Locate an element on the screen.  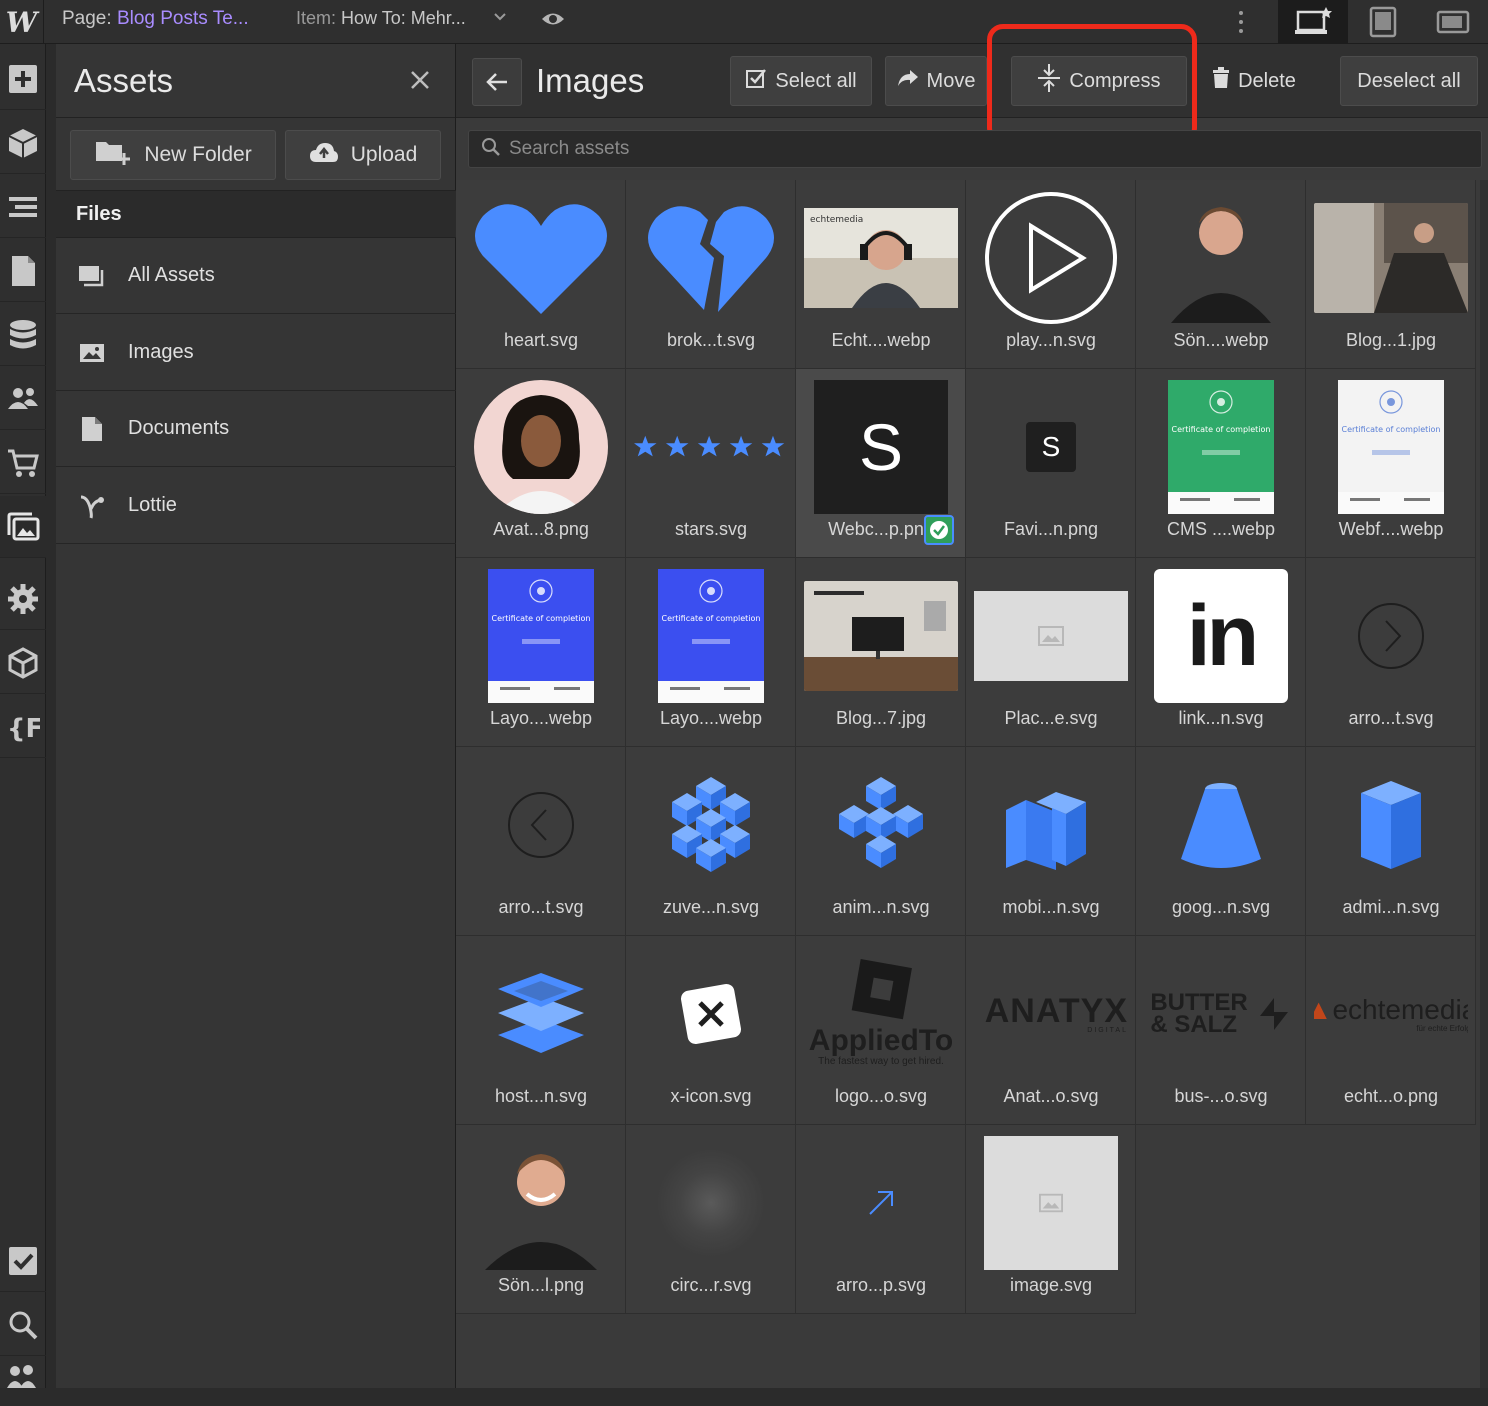
asset-name: link...n.svg is located at coordinates (1221, 718).